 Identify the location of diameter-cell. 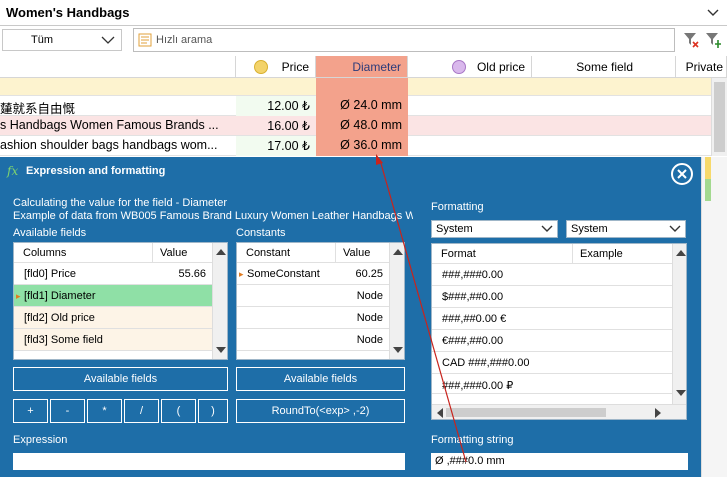
(362, 87).